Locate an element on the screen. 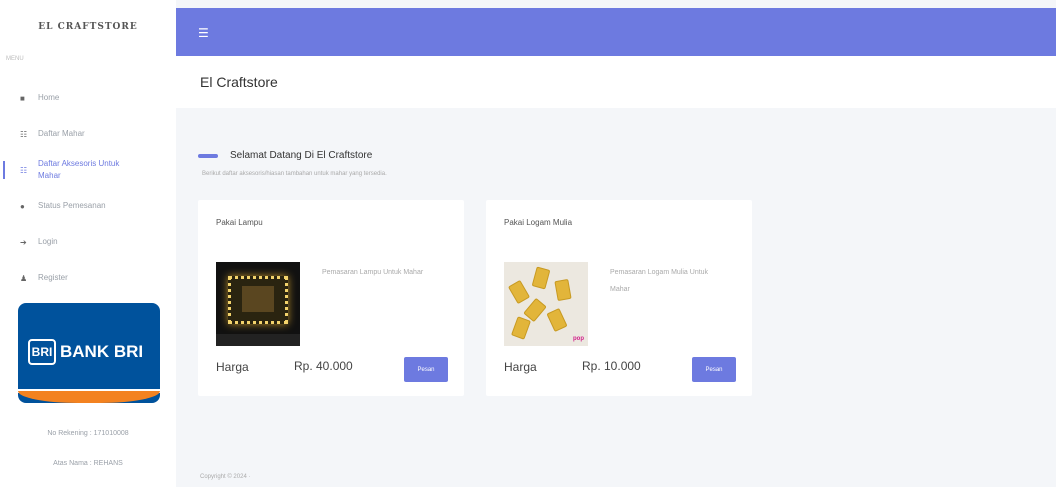  sidebar-item-status-pemesanan: ● Status Pemesanan is located at coordinates (88, 206).